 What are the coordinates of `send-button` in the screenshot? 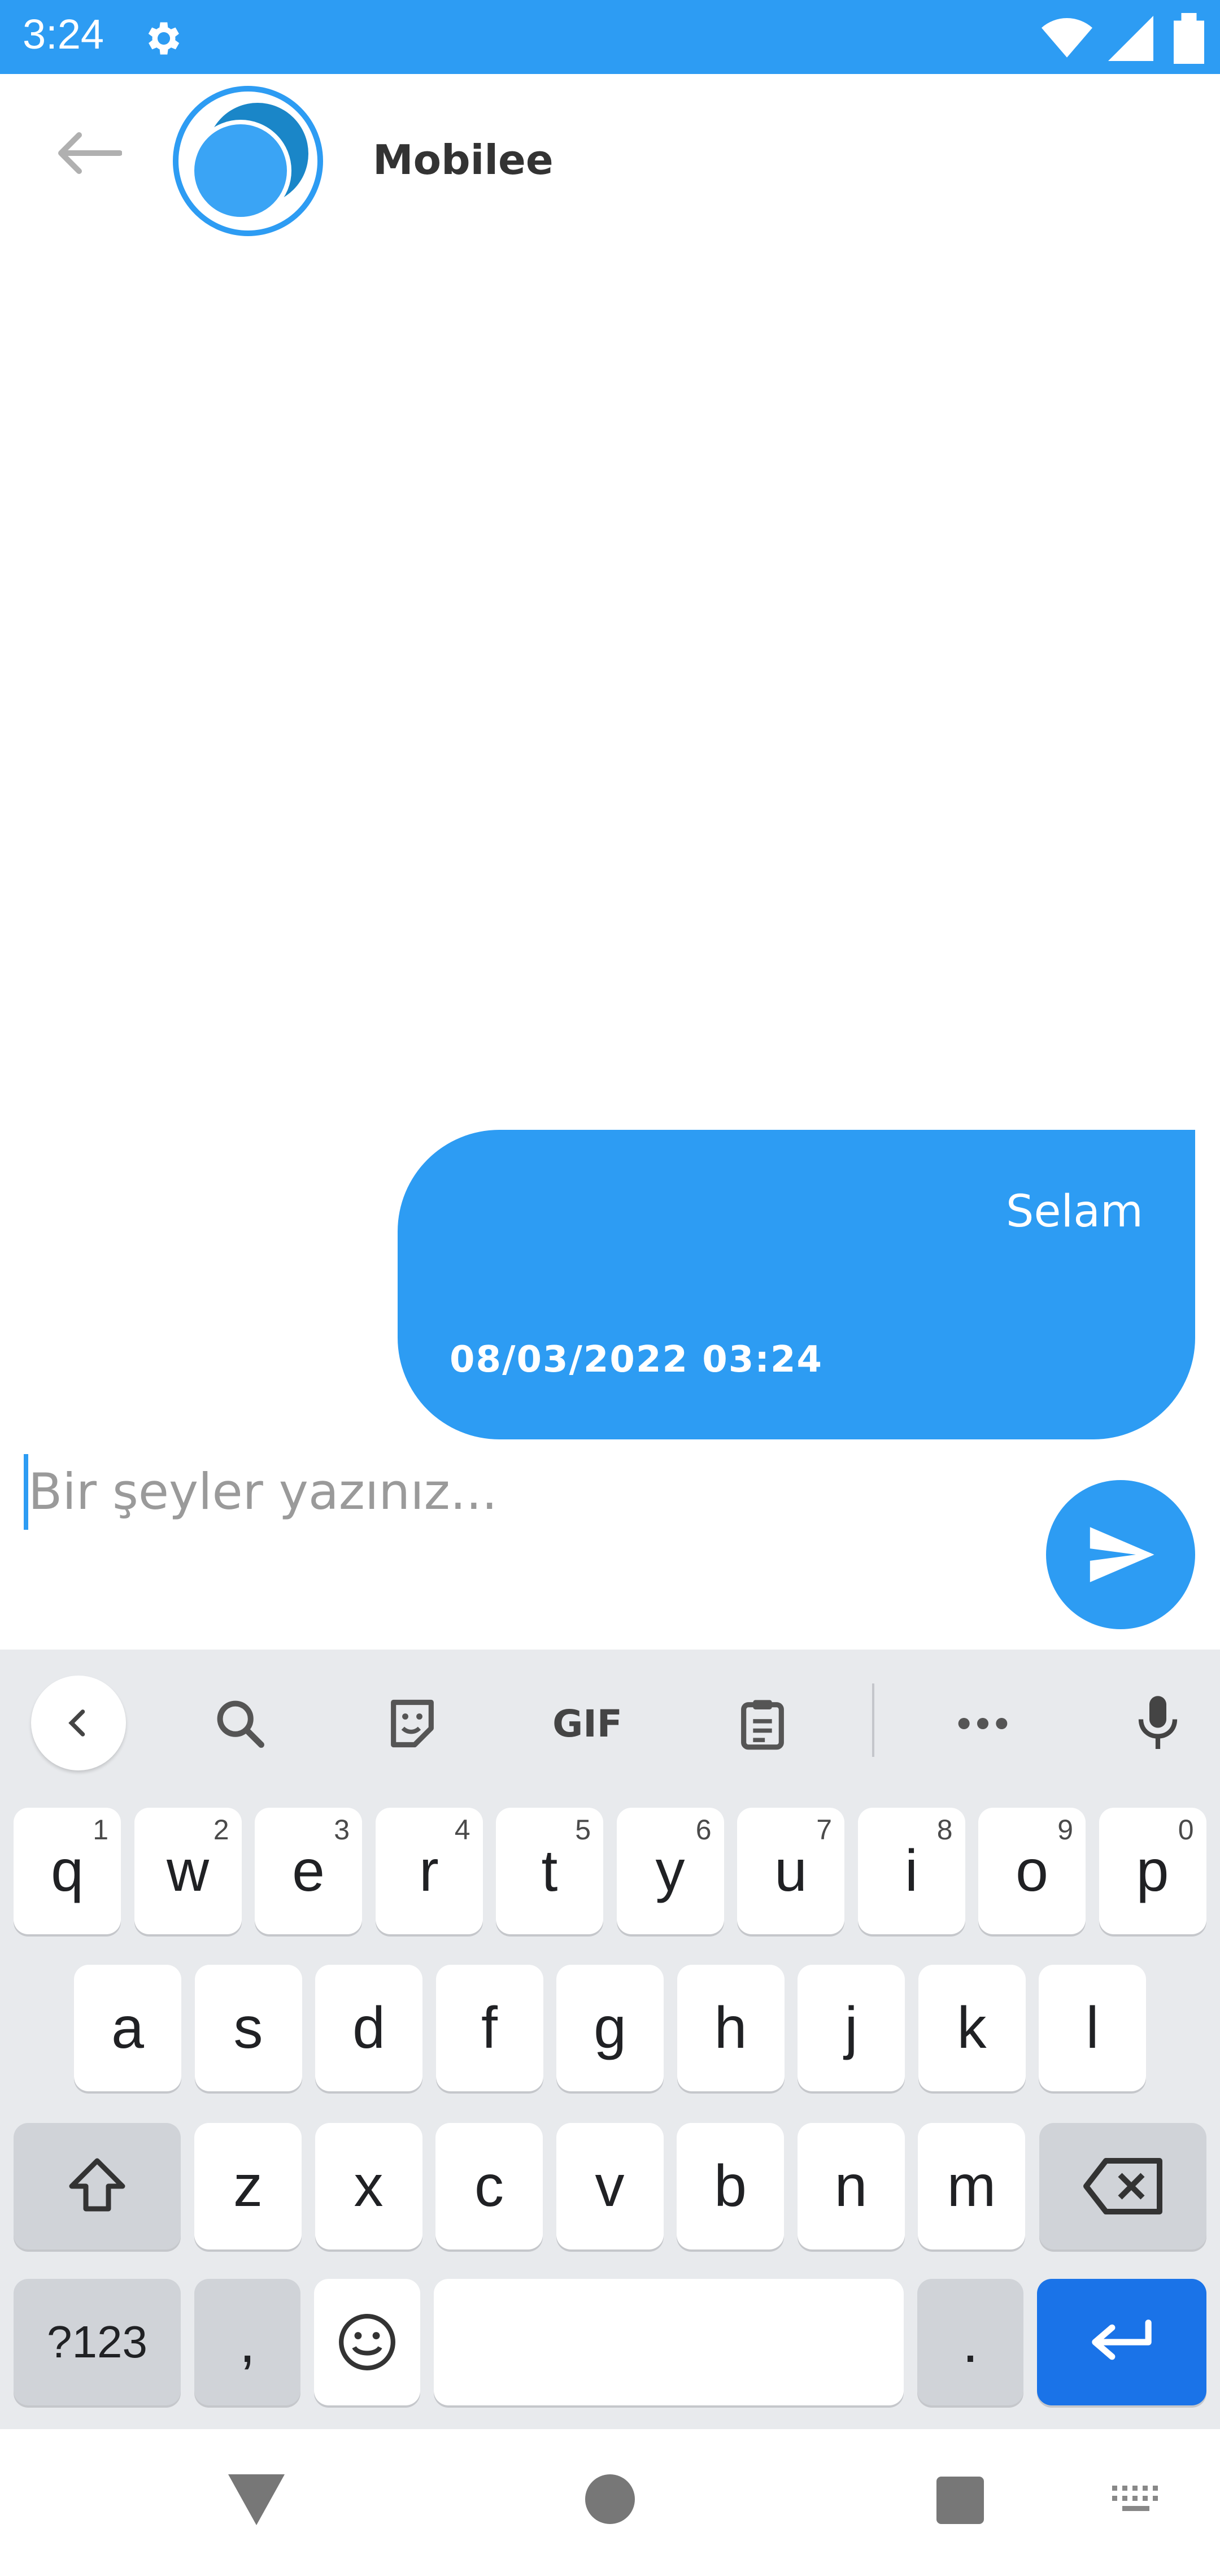 It's located at (1120, 1554).